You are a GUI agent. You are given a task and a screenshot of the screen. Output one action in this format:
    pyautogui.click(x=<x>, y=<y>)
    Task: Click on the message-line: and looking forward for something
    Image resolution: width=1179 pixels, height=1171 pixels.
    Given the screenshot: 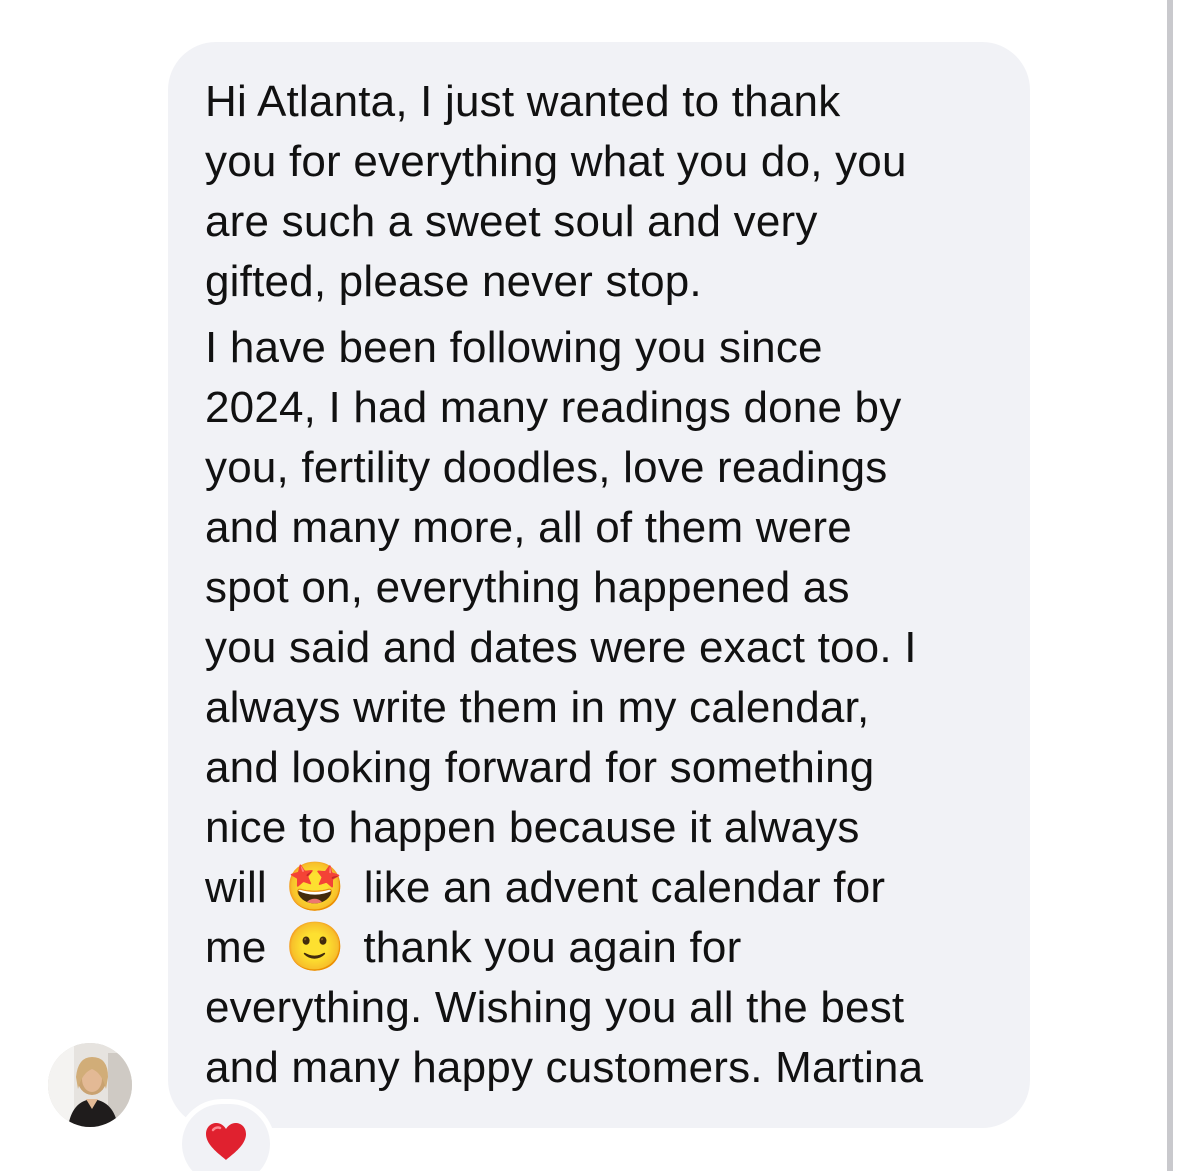 What is the action you would take?
    pyautogui.click(x=540, y=767)
    